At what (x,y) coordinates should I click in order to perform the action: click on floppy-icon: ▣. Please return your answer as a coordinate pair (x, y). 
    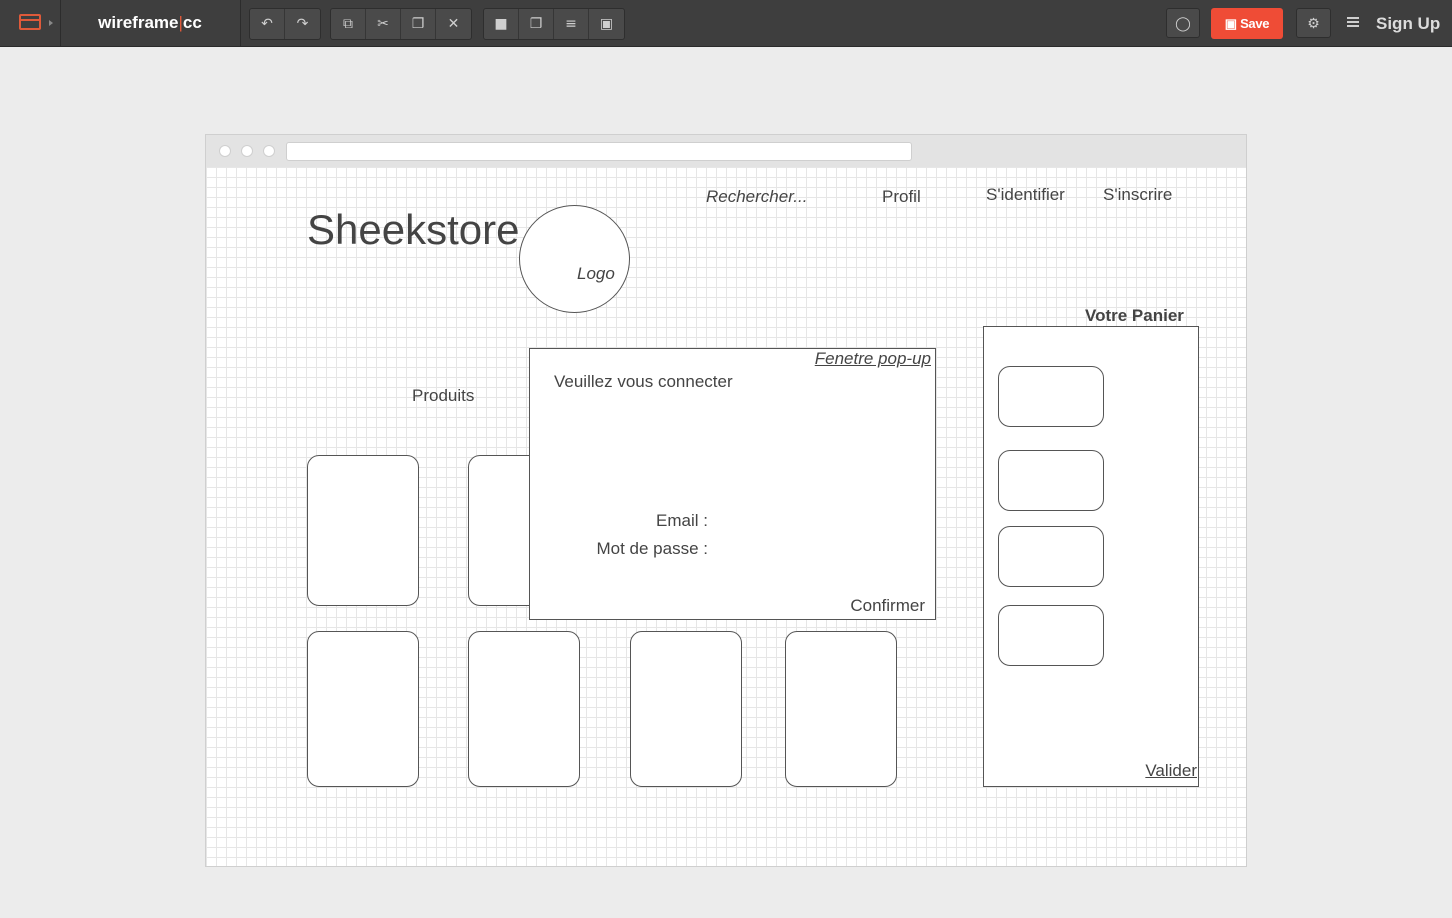
    Looking at the image, I should click on (1230, 23).